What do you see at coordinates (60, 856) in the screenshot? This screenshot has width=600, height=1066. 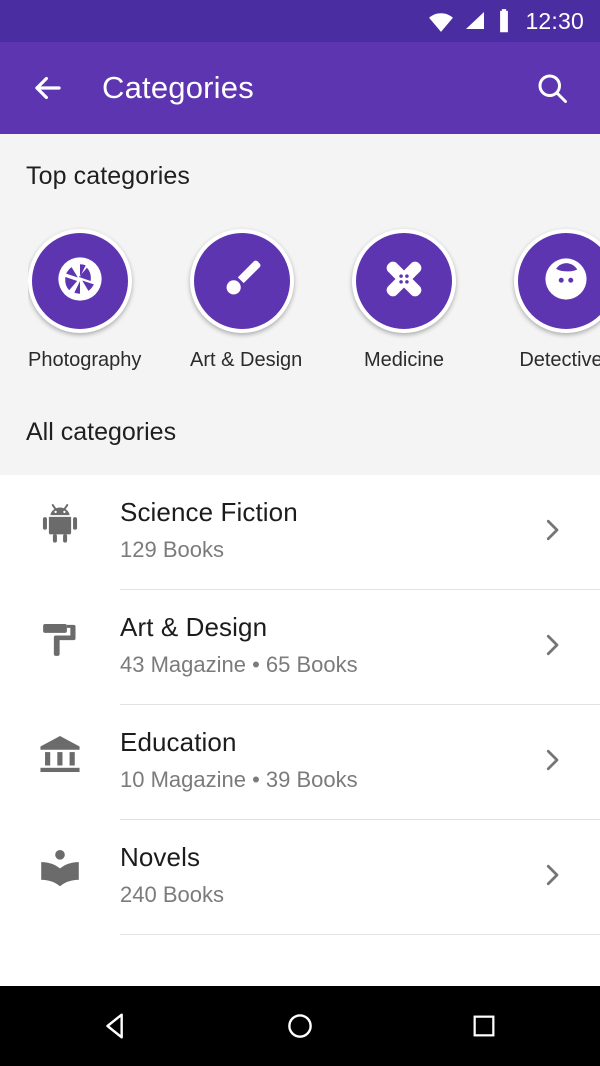 I see `open-book-icon` at bounding box center [60, 856].